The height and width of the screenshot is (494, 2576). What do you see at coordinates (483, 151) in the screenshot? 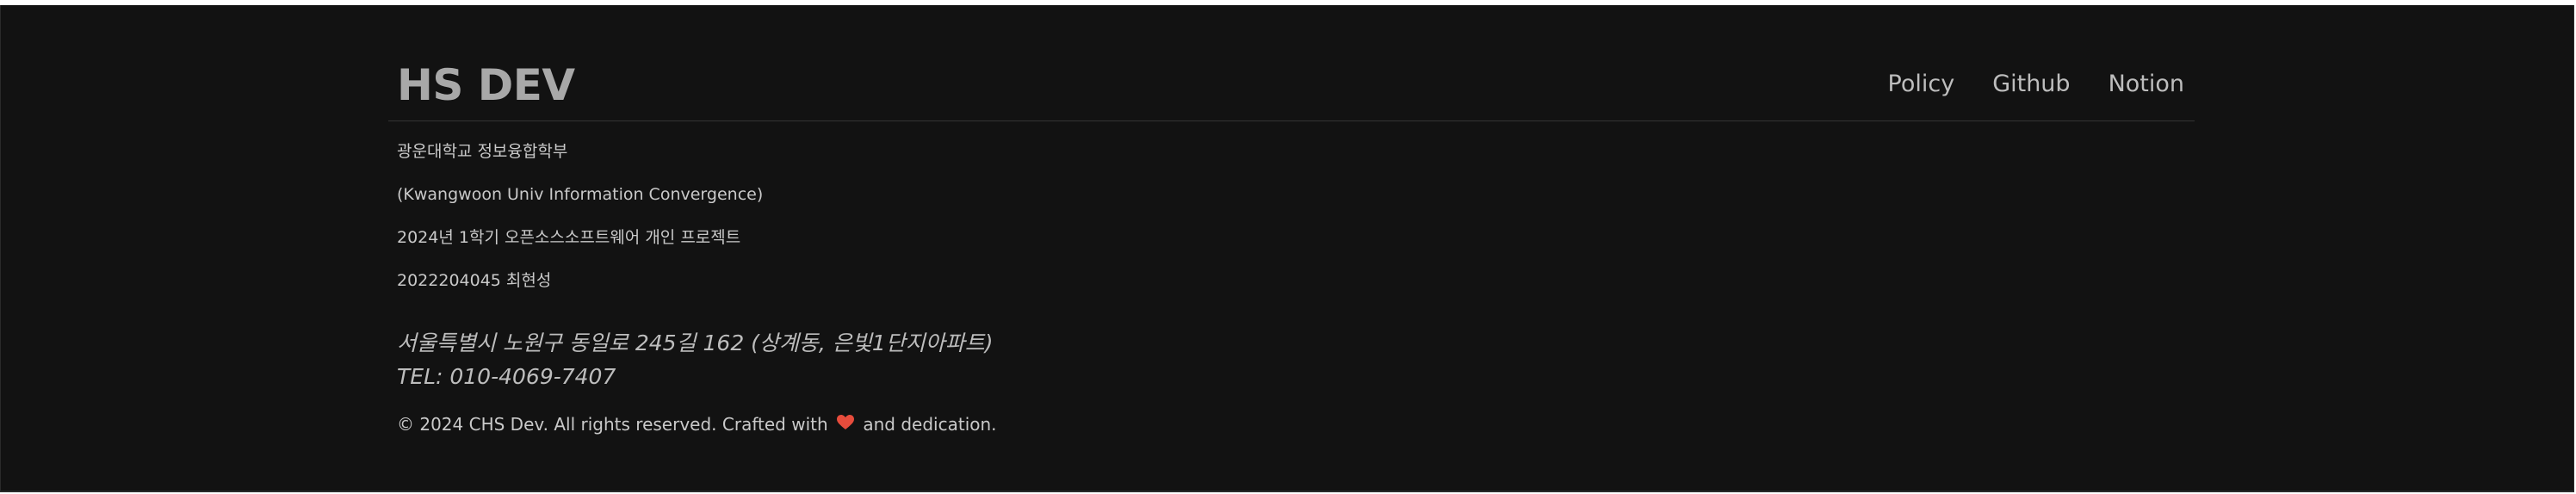
I see `info-university: 광운대학교 정보융합학부` at bounding box center [483, 151].